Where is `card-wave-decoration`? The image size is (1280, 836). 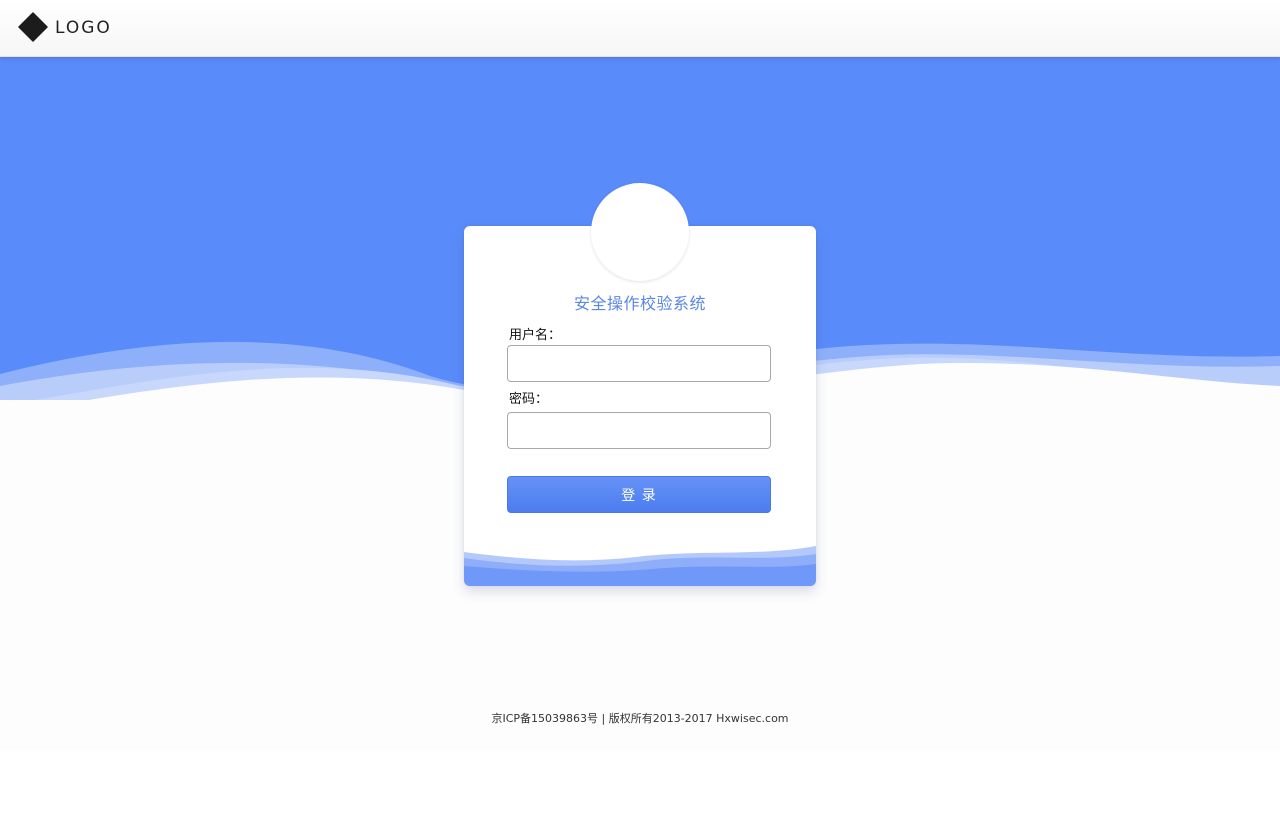 card-wave-decoration is located at coordinates (640, 566).